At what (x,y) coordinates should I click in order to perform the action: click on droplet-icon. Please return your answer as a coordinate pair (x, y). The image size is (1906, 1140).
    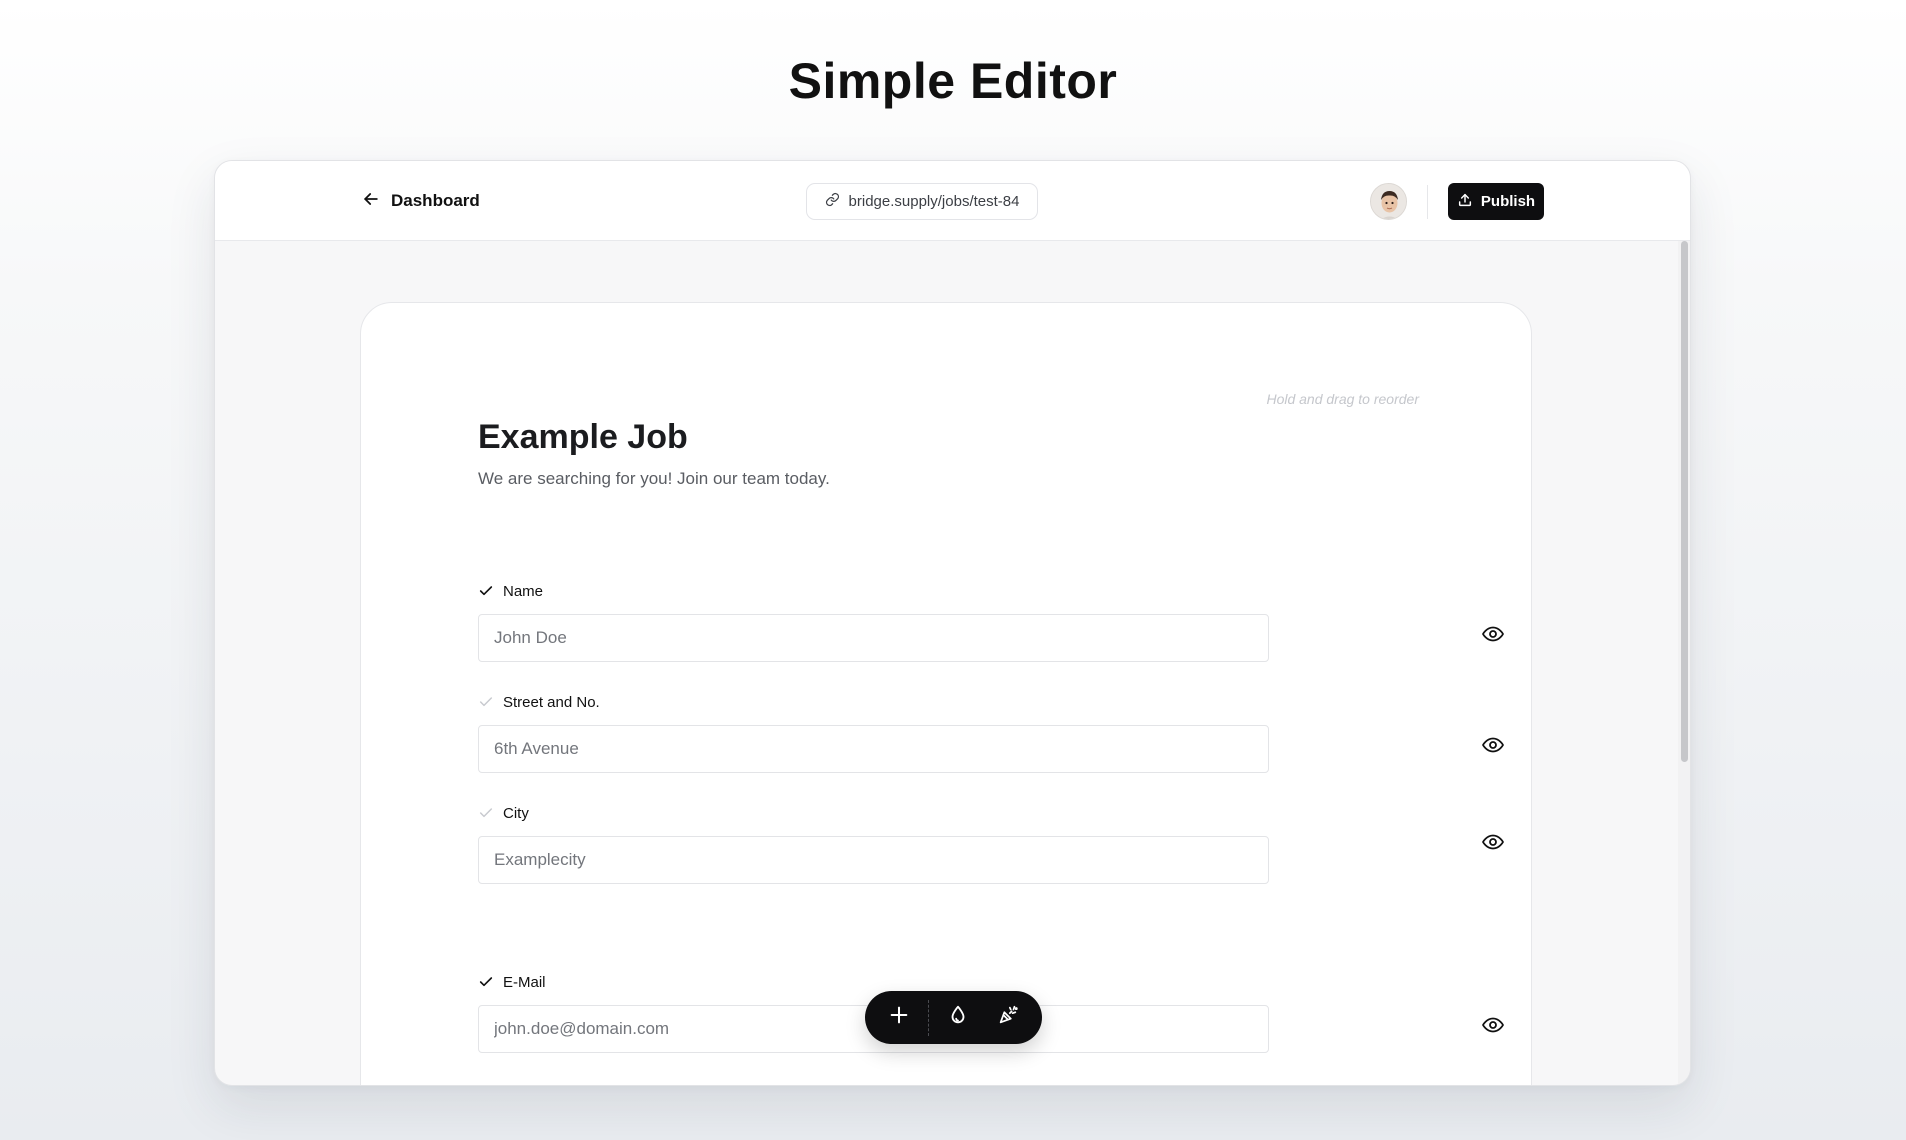
    Looking at the image, I should click on (958, 1017).